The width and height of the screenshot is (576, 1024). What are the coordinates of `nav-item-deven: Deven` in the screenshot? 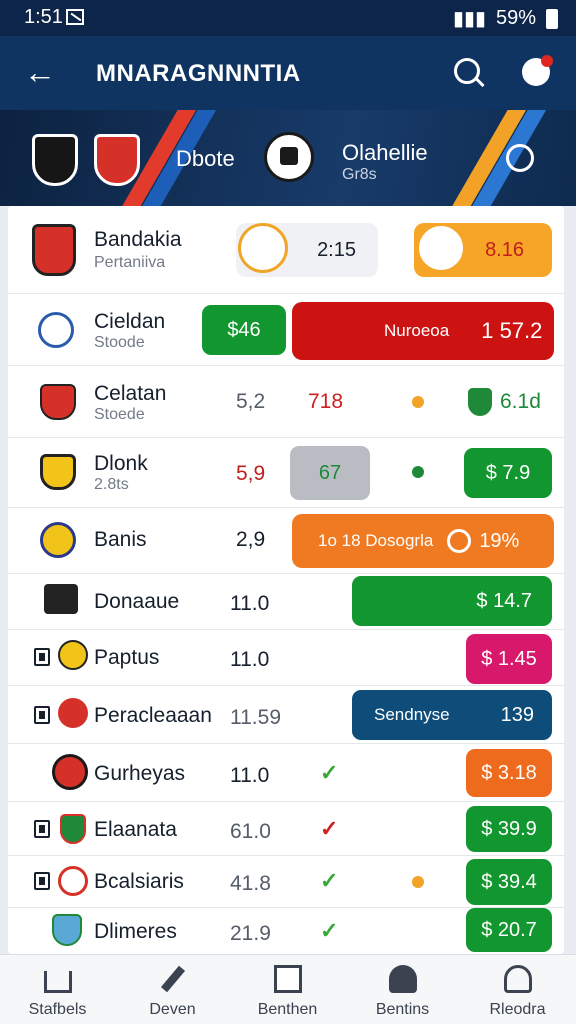 It's located at (172, 989).